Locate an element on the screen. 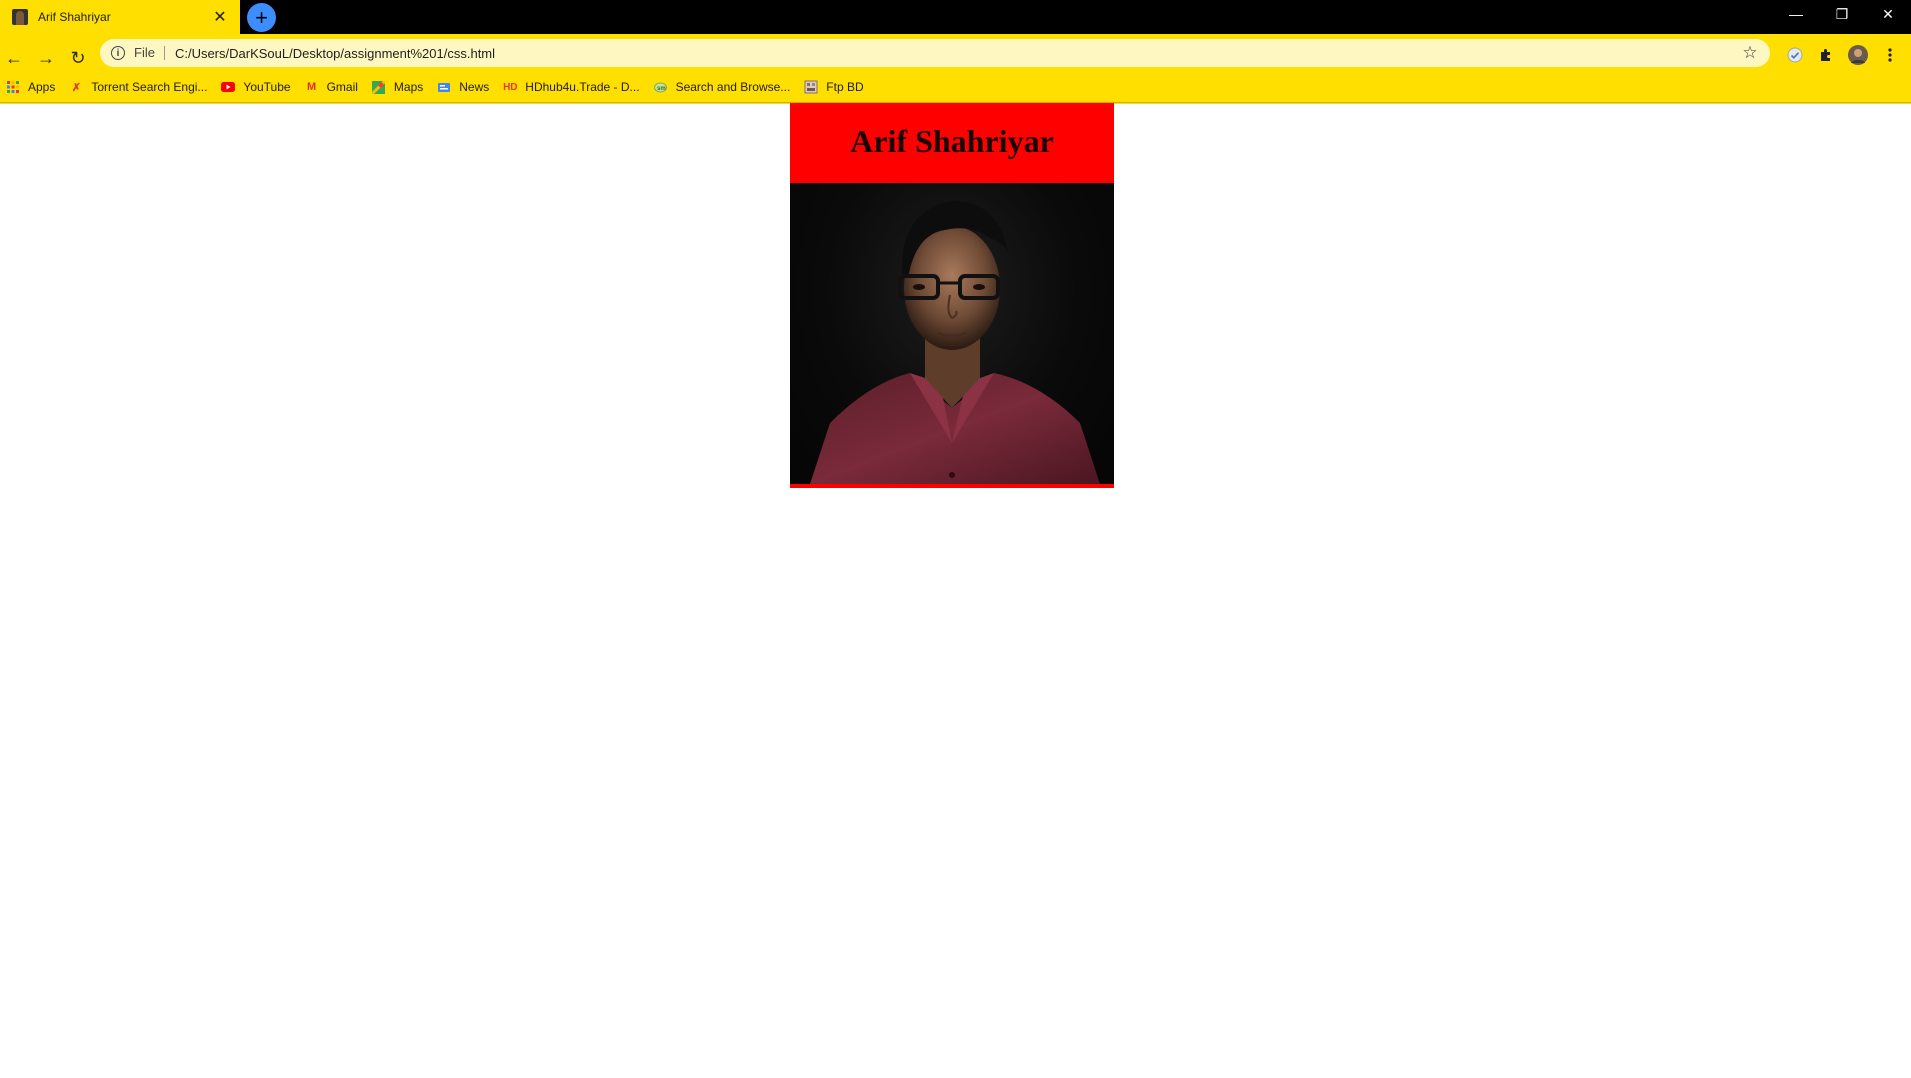 This screenshot has width=1911, height=1078. back-arrow-icon: ← is located at coordinates (14, 58).